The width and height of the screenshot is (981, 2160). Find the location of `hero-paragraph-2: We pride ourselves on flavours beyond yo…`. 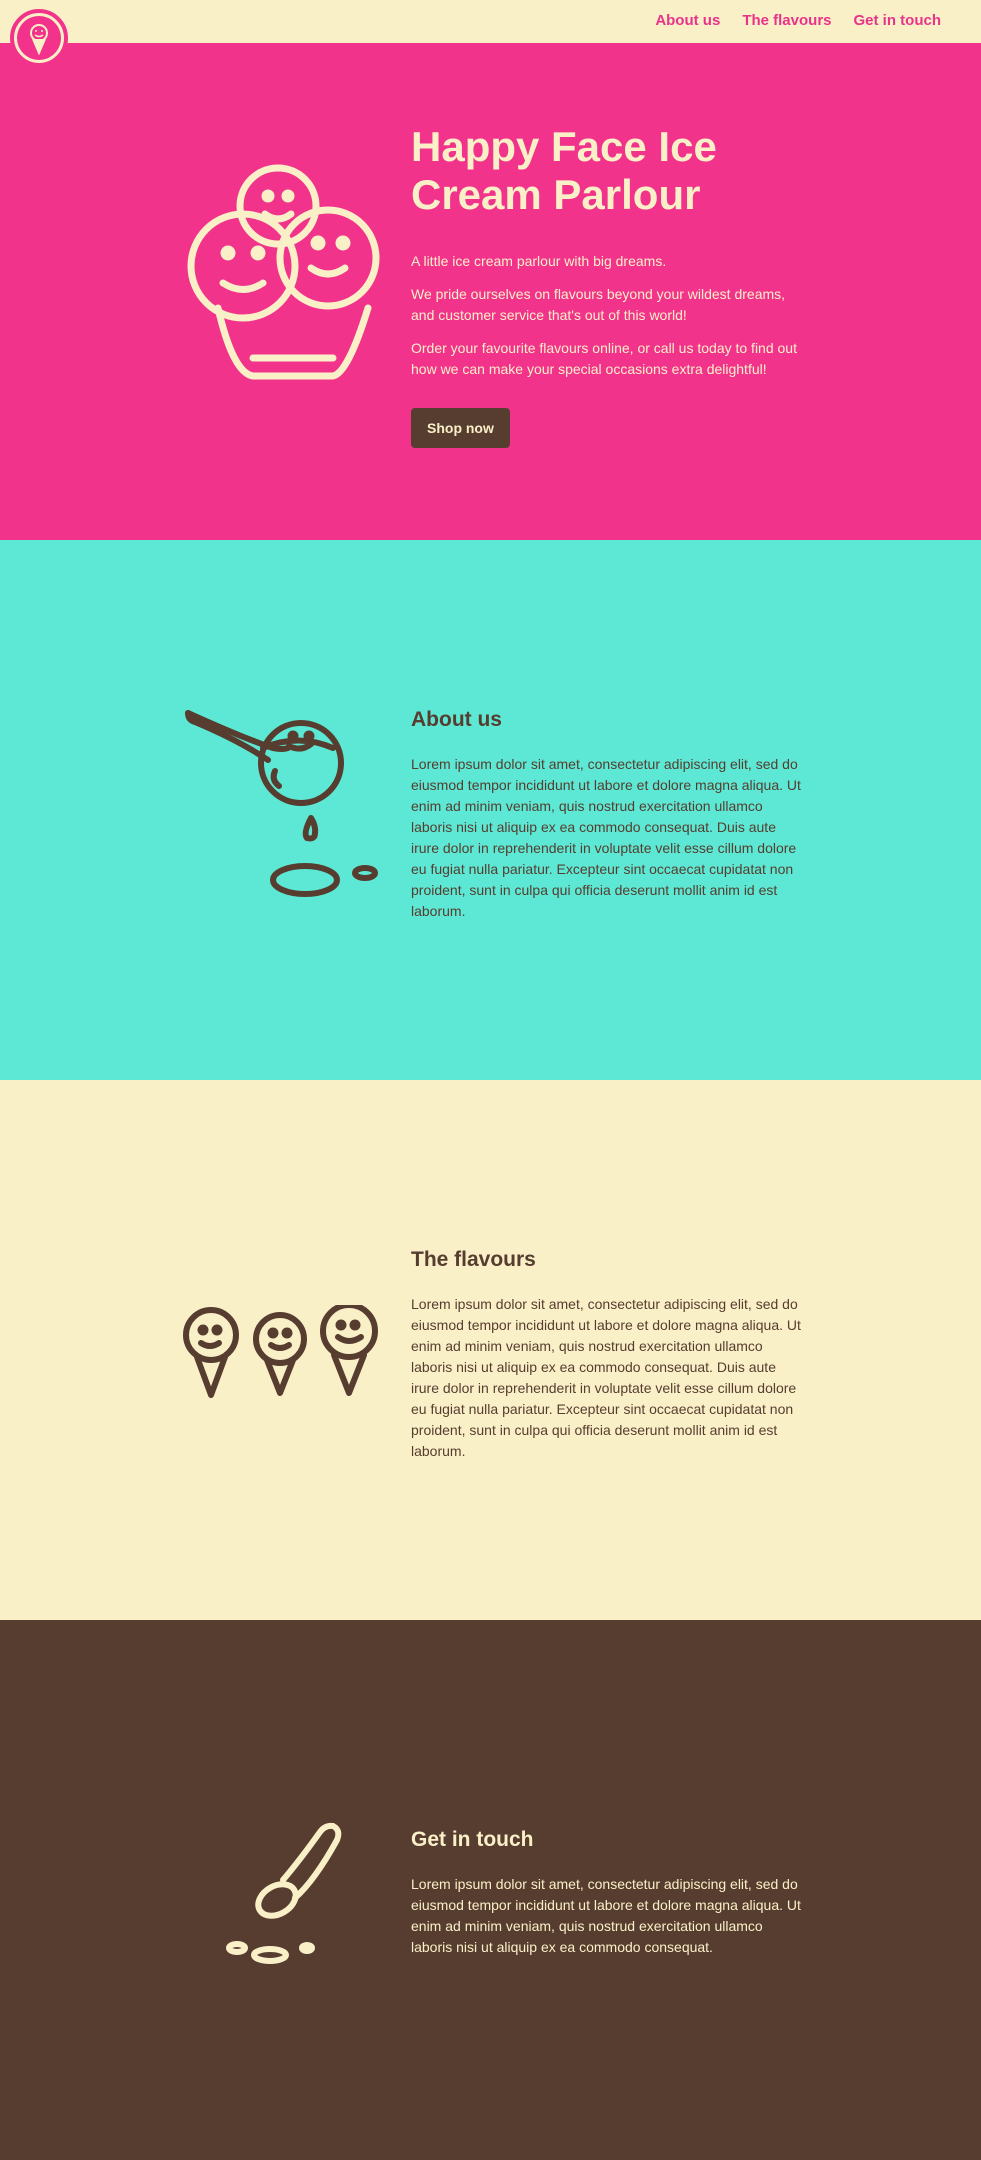

hero-paragraph-2: We pride ourselves on flavours beyond yo… is located at coordinates (598, 304).